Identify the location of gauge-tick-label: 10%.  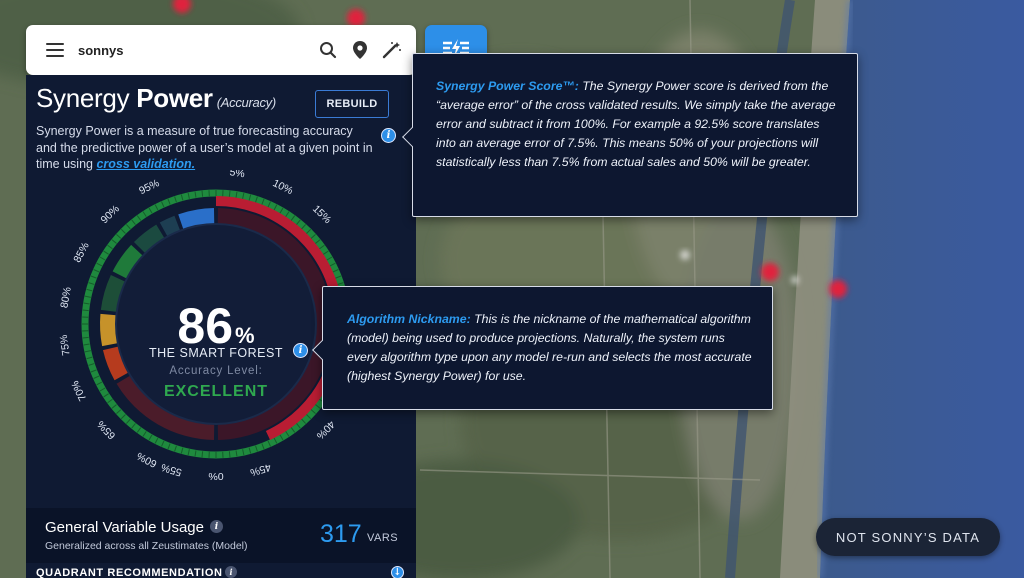
(283, 187).